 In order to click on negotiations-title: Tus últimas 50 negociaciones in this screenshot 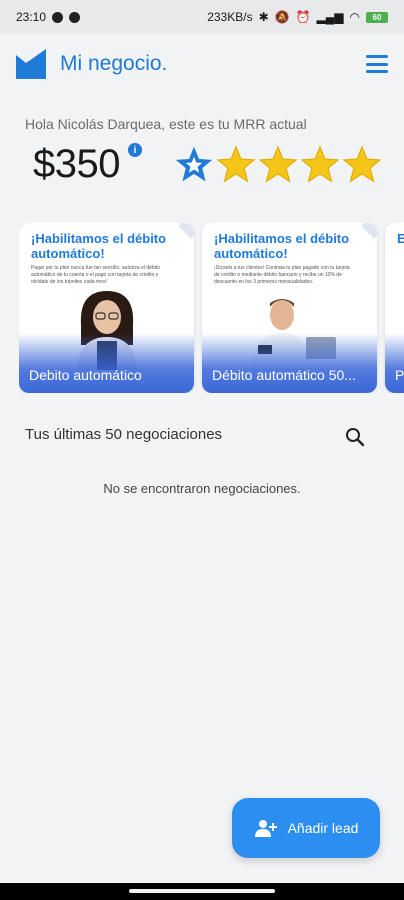, I will do `click(124, 434)`.